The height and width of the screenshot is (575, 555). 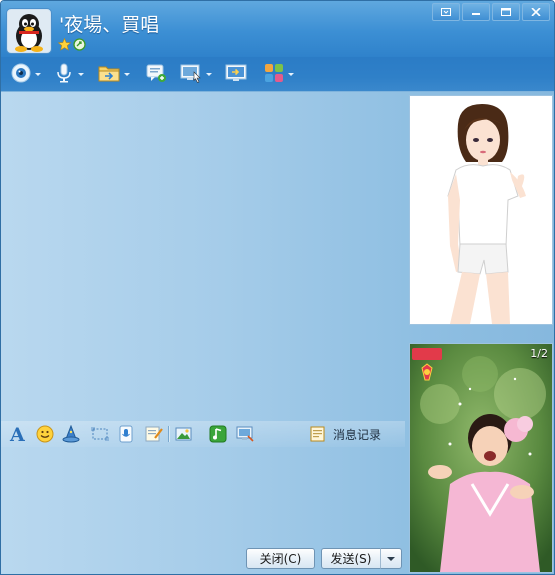 What do you see at coordinates (45, 434) in the screenshot?
I see `emoticon-icon` at bounding box center [45, 434].